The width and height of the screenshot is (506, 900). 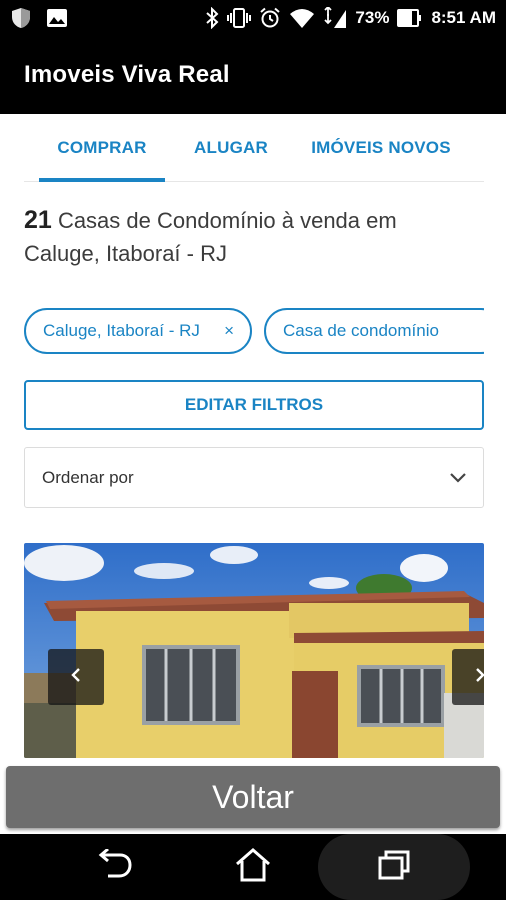 I want to click on chevron-down-icon, so click(x=458, y=479).